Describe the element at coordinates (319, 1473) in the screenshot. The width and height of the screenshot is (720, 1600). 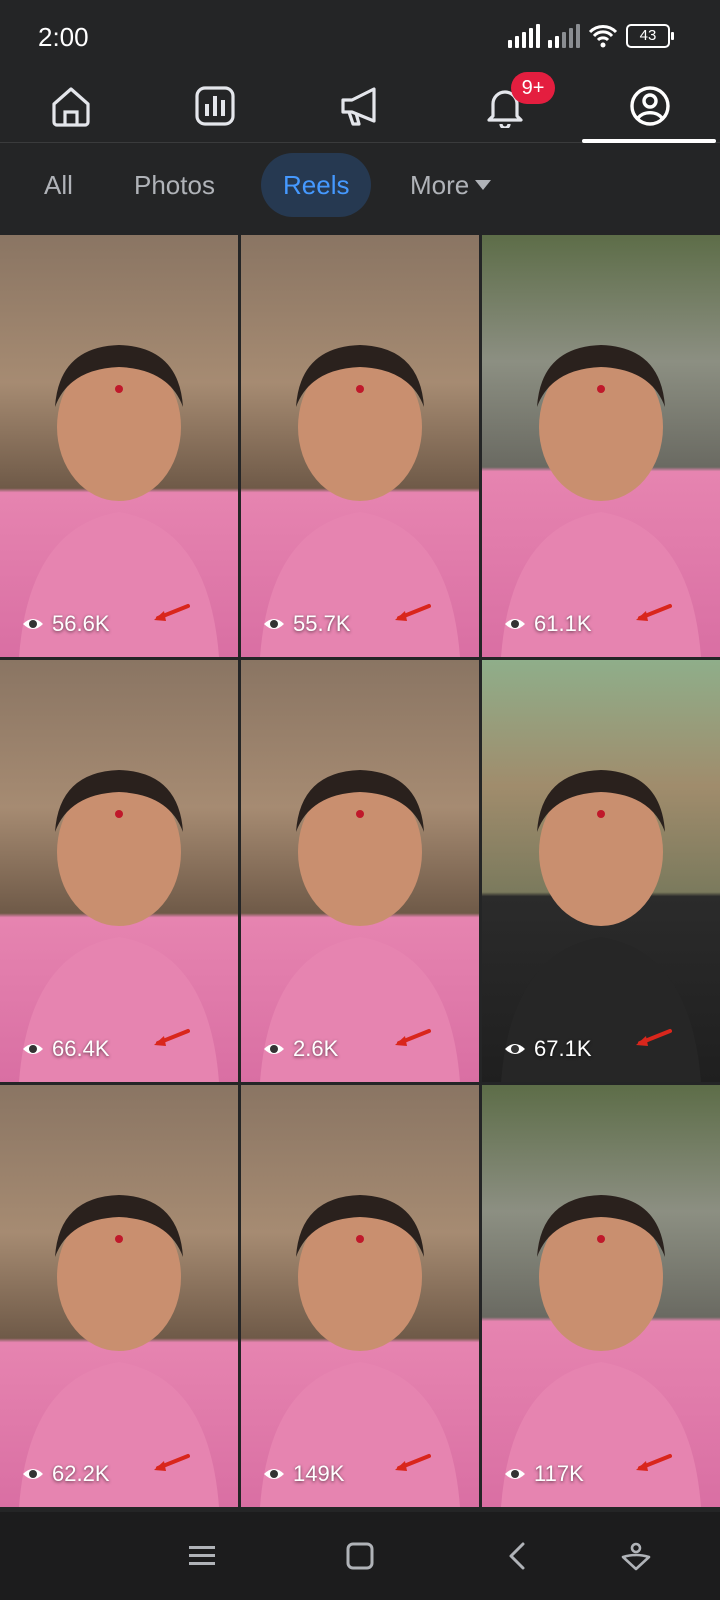
I see `view-count-text: 149K` at that location.